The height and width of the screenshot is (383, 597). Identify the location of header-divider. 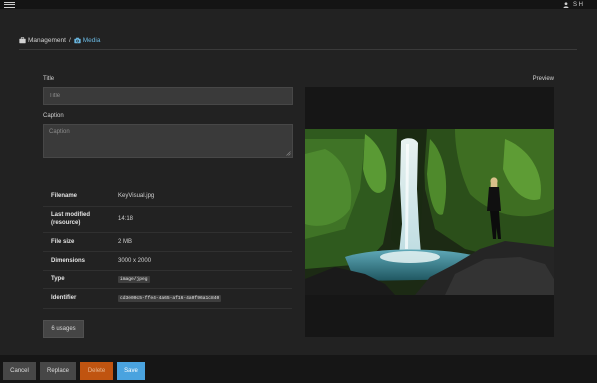
(298, 49).